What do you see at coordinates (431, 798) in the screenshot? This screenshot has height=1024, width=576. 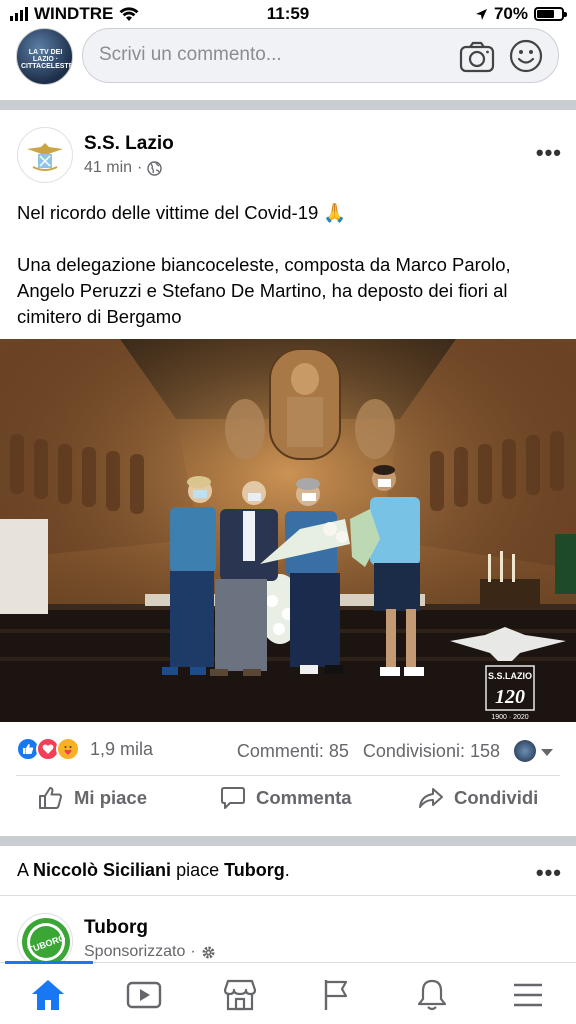 I see `share-arrow-icon` at bounding box center [431, 798].